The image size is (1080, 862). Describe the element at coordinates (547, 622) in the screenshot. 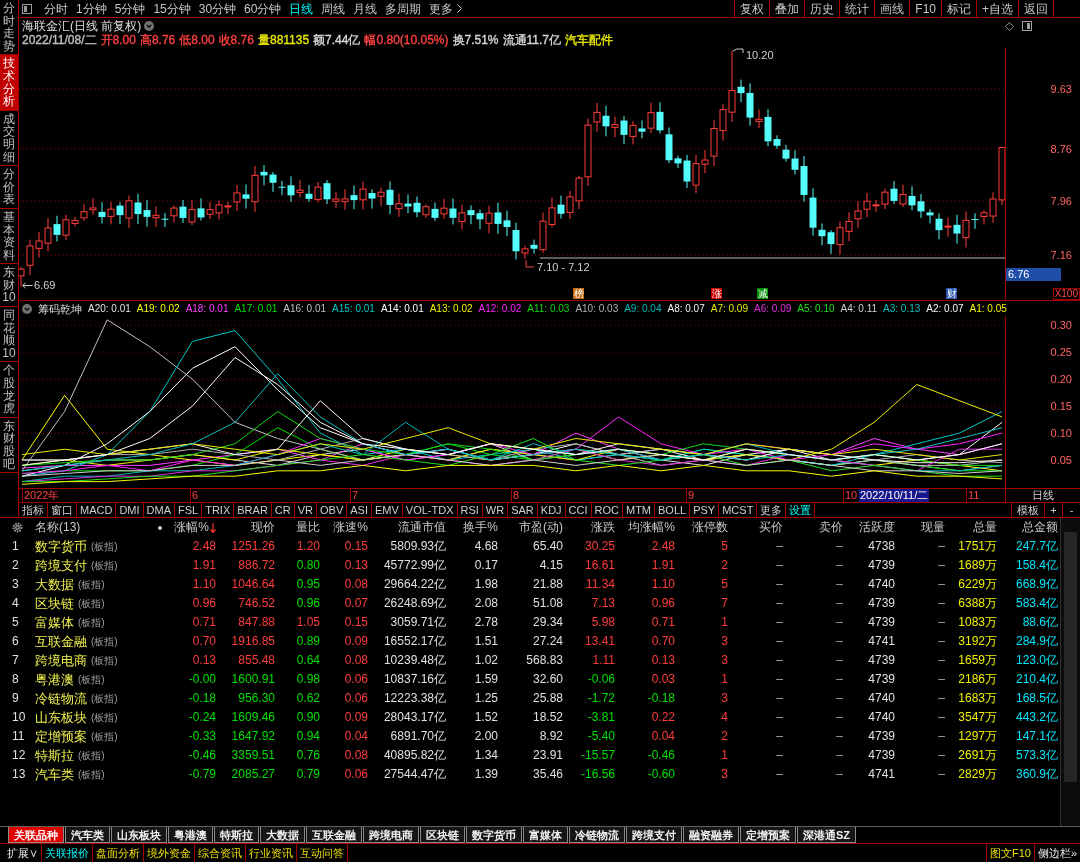

I see `table-cell-text: 29.34` at that location.